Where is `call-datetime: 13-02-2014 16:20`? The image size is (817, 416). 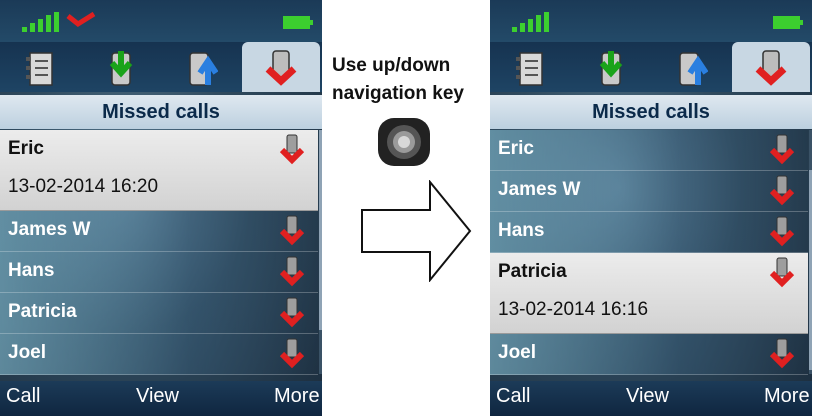 call-datetime: 13-02-2014 16:20 is located at coordinates (83, 186).